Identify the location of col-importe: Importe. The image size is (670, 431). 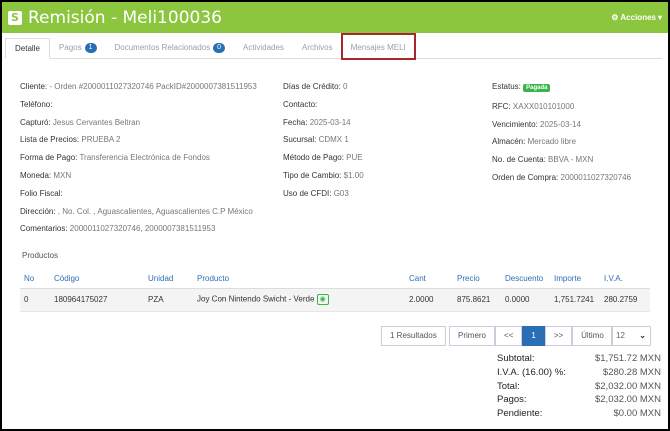
(575, 279).